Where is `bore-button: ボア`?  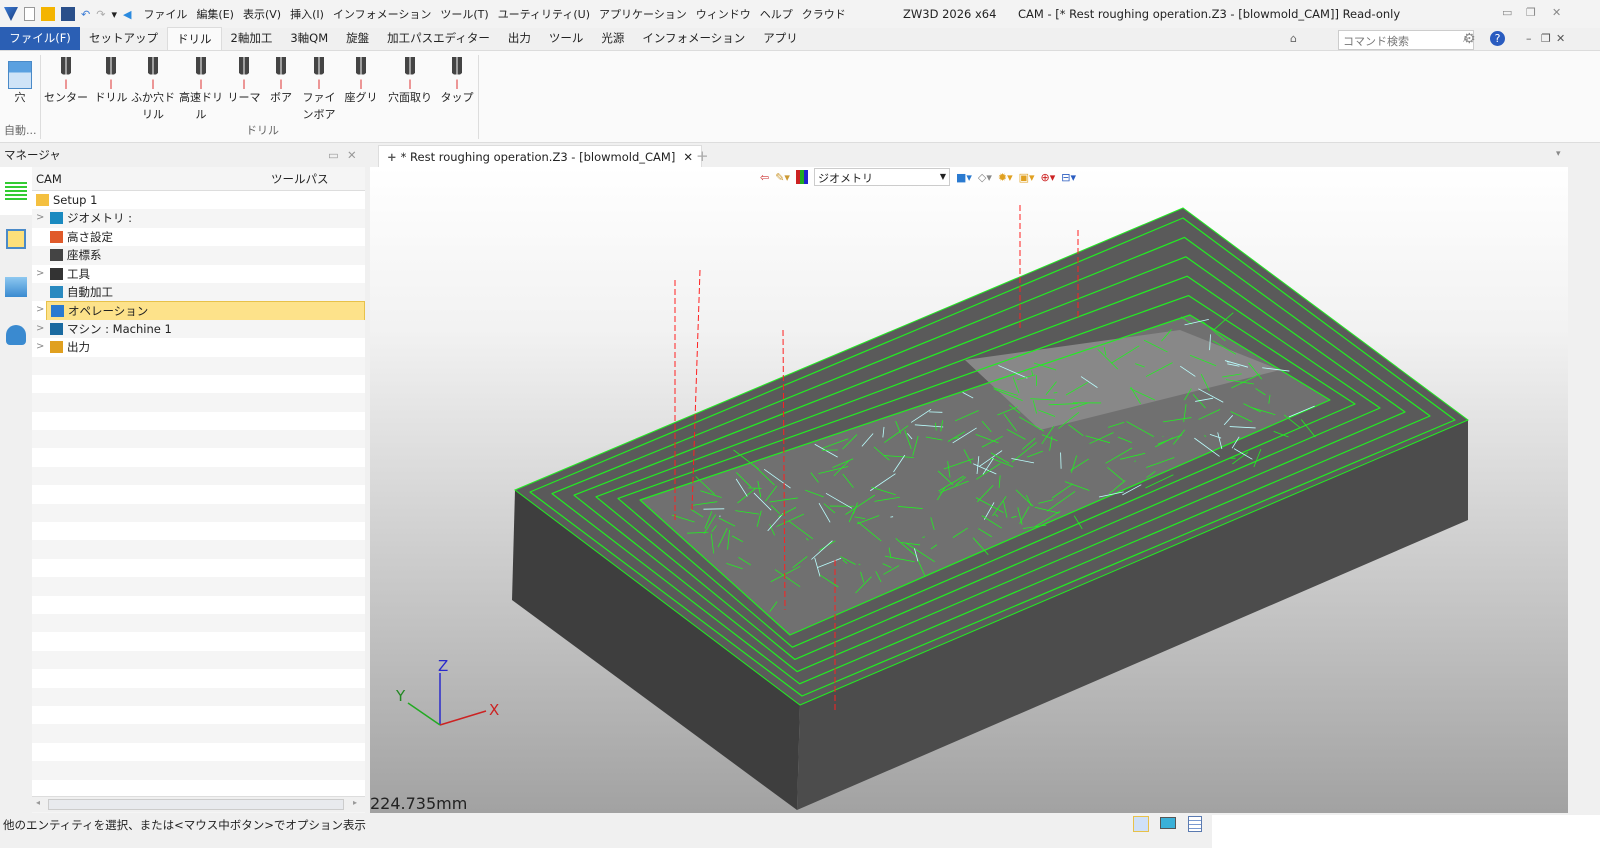
bore-button: ボア is located at coordinates (281, 79).